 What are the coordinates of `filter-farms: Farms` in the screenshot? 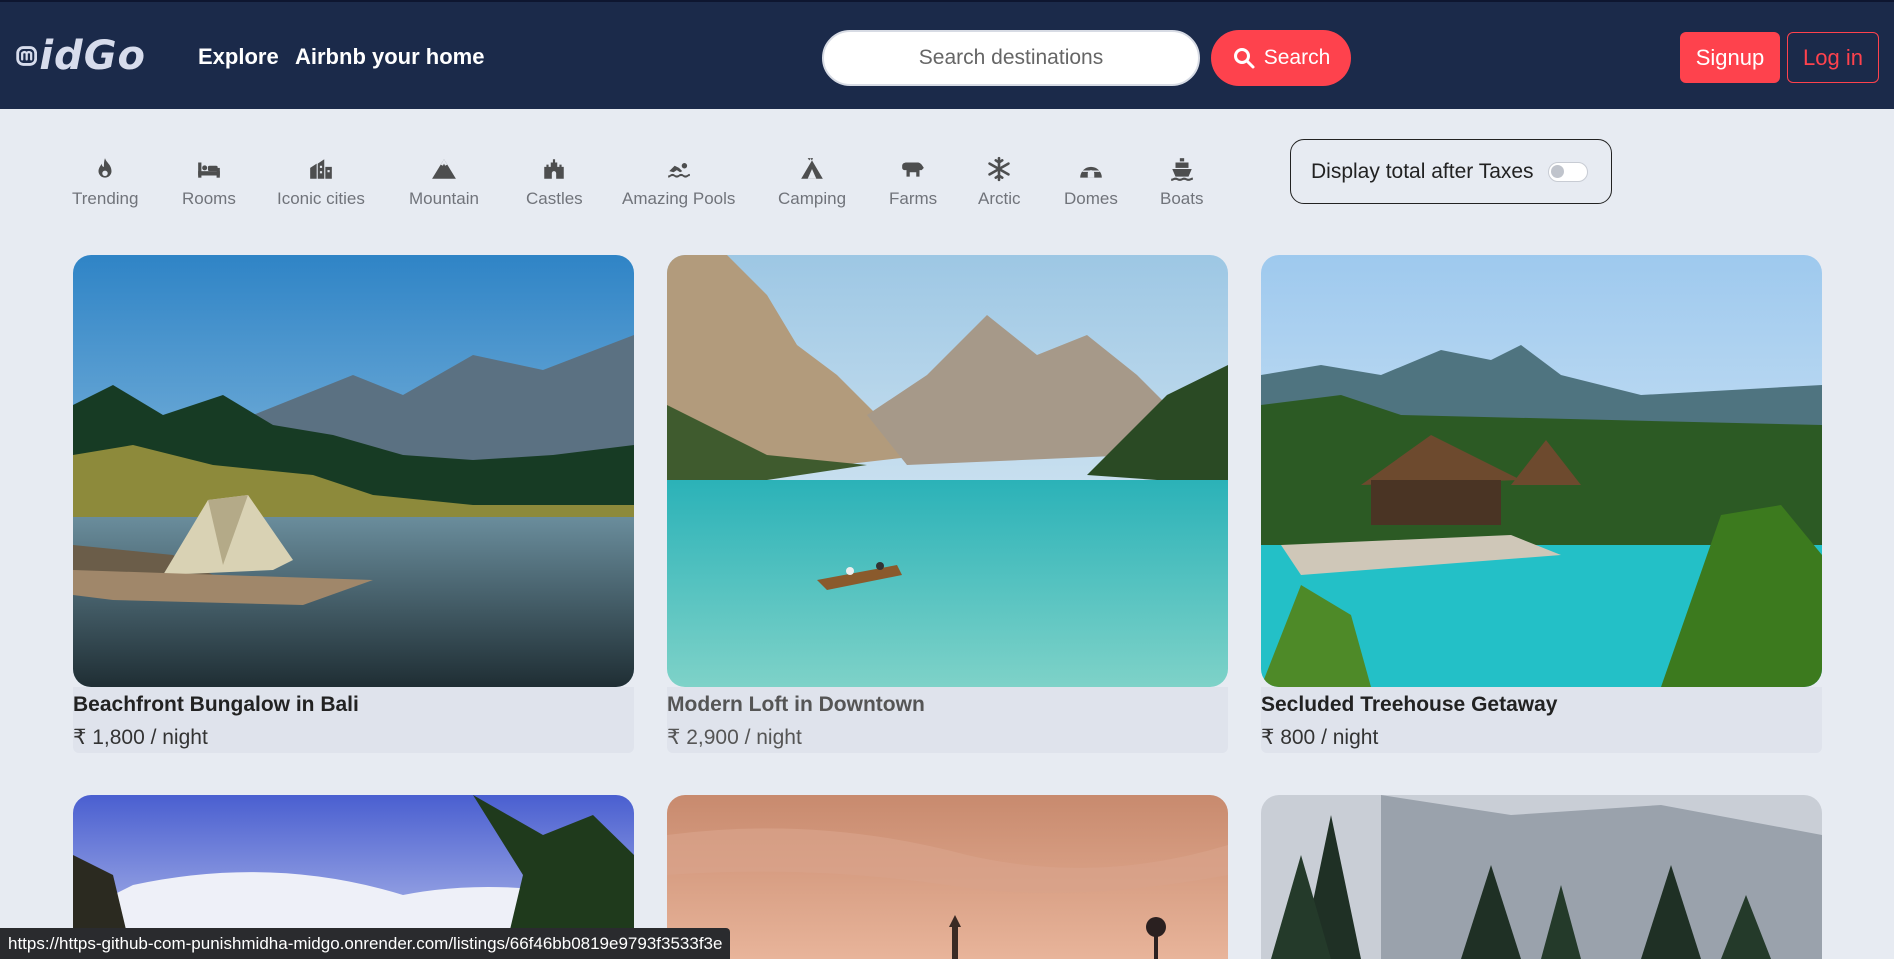 It's located at (913, 182).